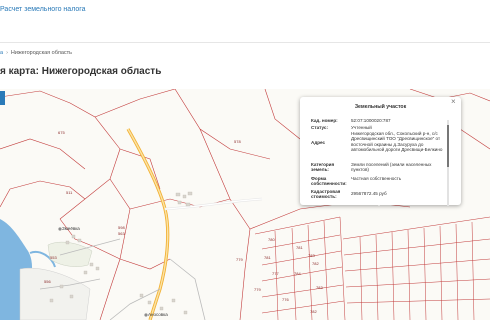 This screenshot has width=490, height=320. What do you see at coordinates (245, 42) in the screenshot?
I see `header-divider` at bounding box center [245, 42].